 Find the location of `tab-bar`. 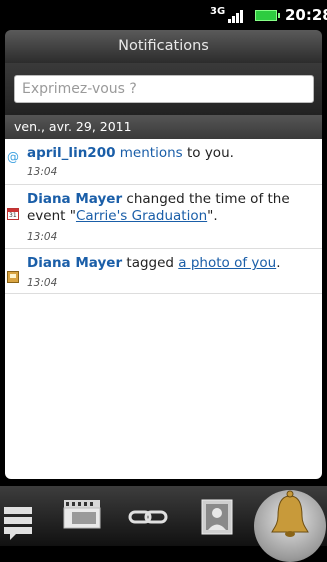

tab-bar is located at coordinates (163, 524).